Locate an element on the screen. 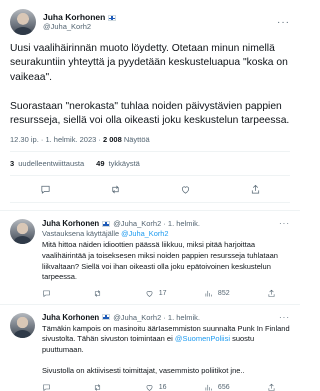 This screenshot has width=320, height=391. retweets-count: 3 is located at coordinates (12, 164).